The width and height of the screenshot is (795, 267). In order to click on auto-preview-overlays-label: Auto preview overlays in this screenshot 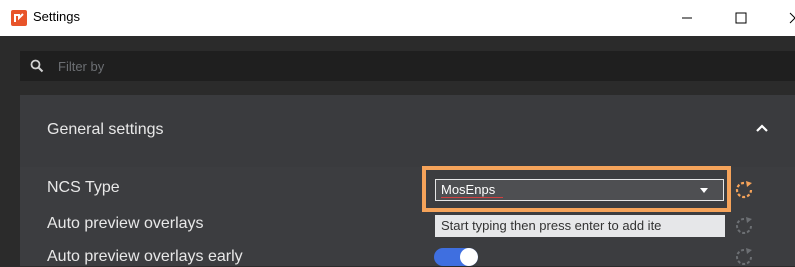, I will do `click(125, 223)`.